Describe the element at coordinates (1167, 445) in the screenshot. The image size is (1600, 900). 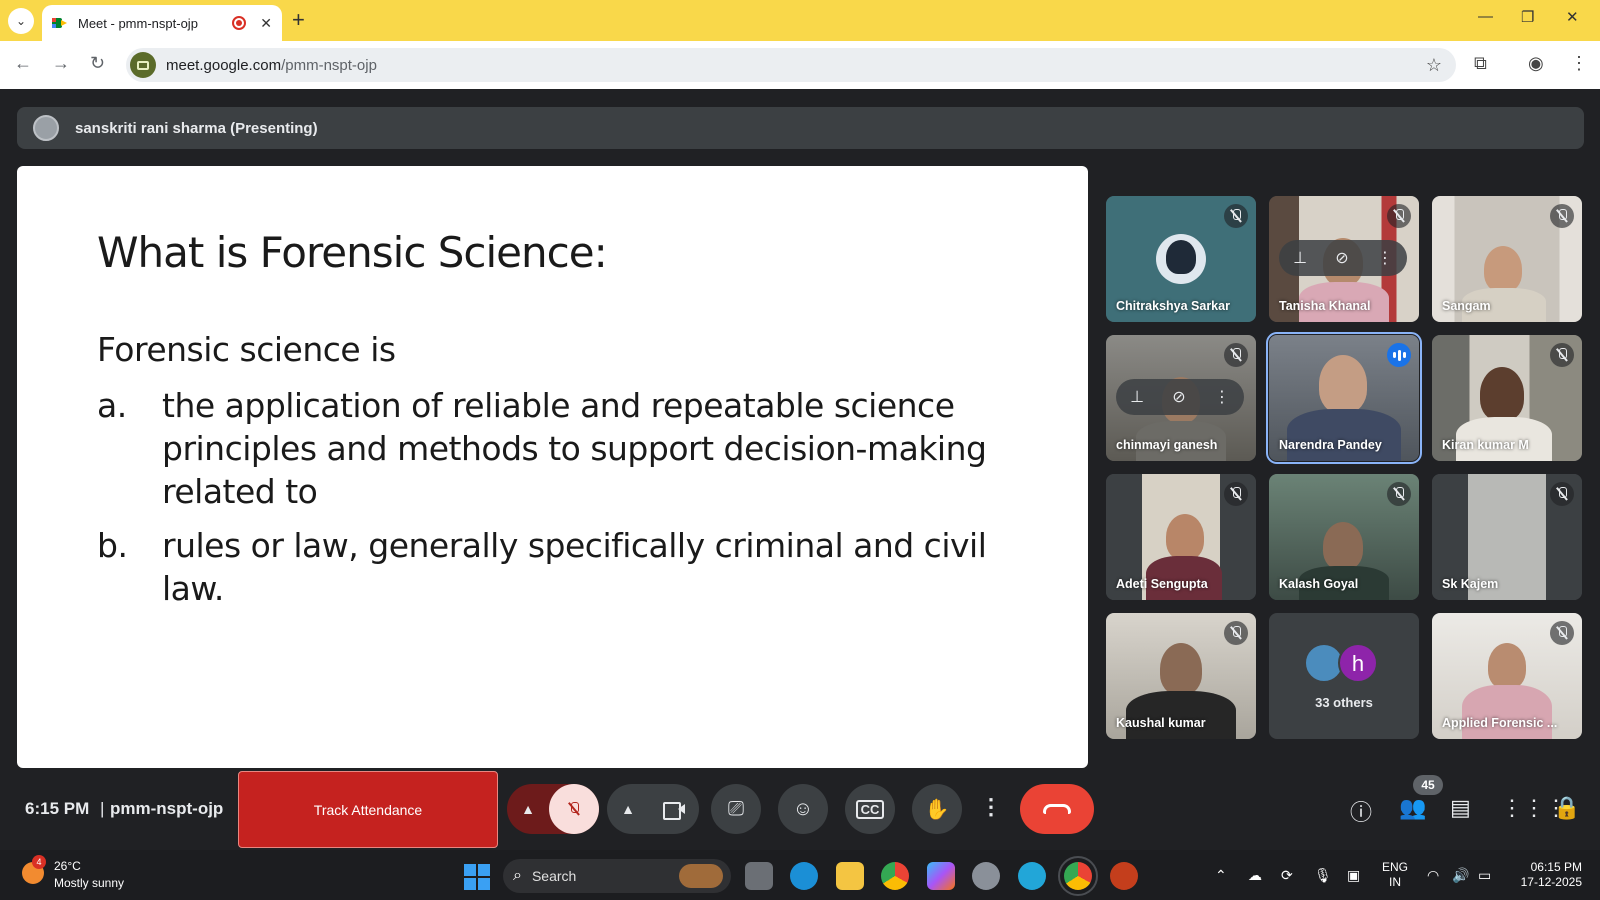
I see `participant-name: chinmayi ganesh` at that location.